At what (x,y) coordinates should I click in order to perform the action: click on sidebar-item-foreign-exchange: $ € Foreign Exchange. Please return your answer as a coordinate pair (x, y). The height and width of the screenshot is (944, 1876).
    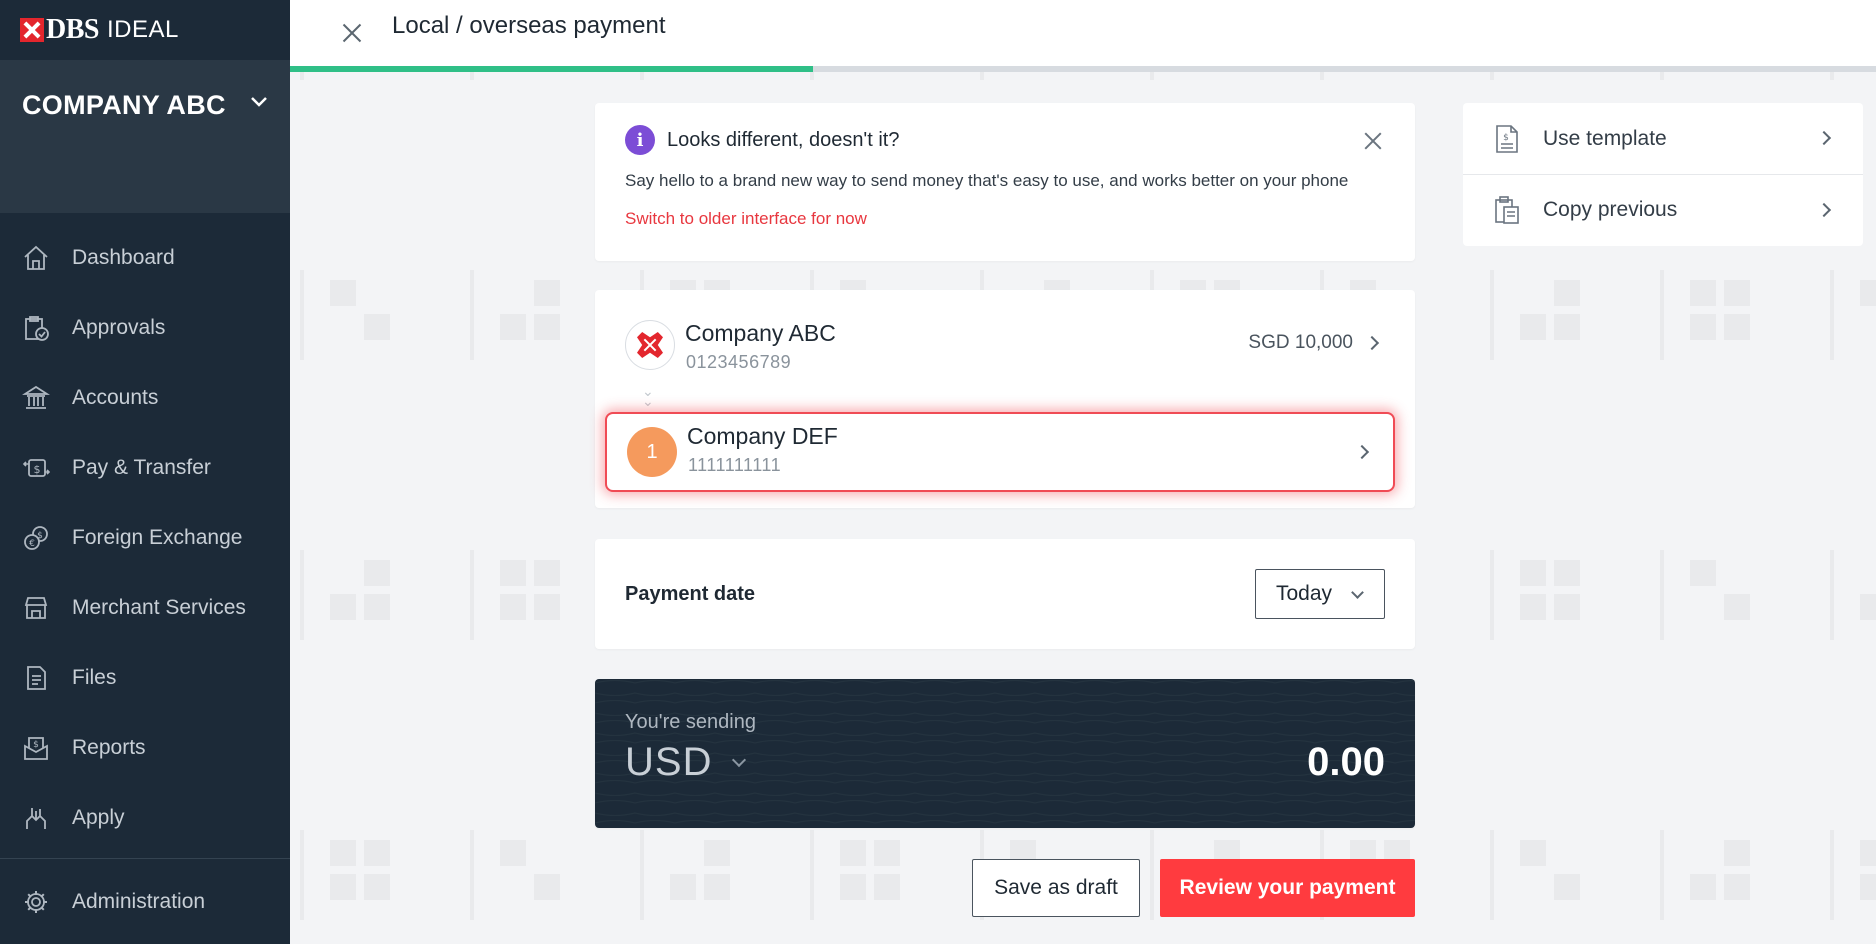
    Looking at the image, I should click on (145, 538).